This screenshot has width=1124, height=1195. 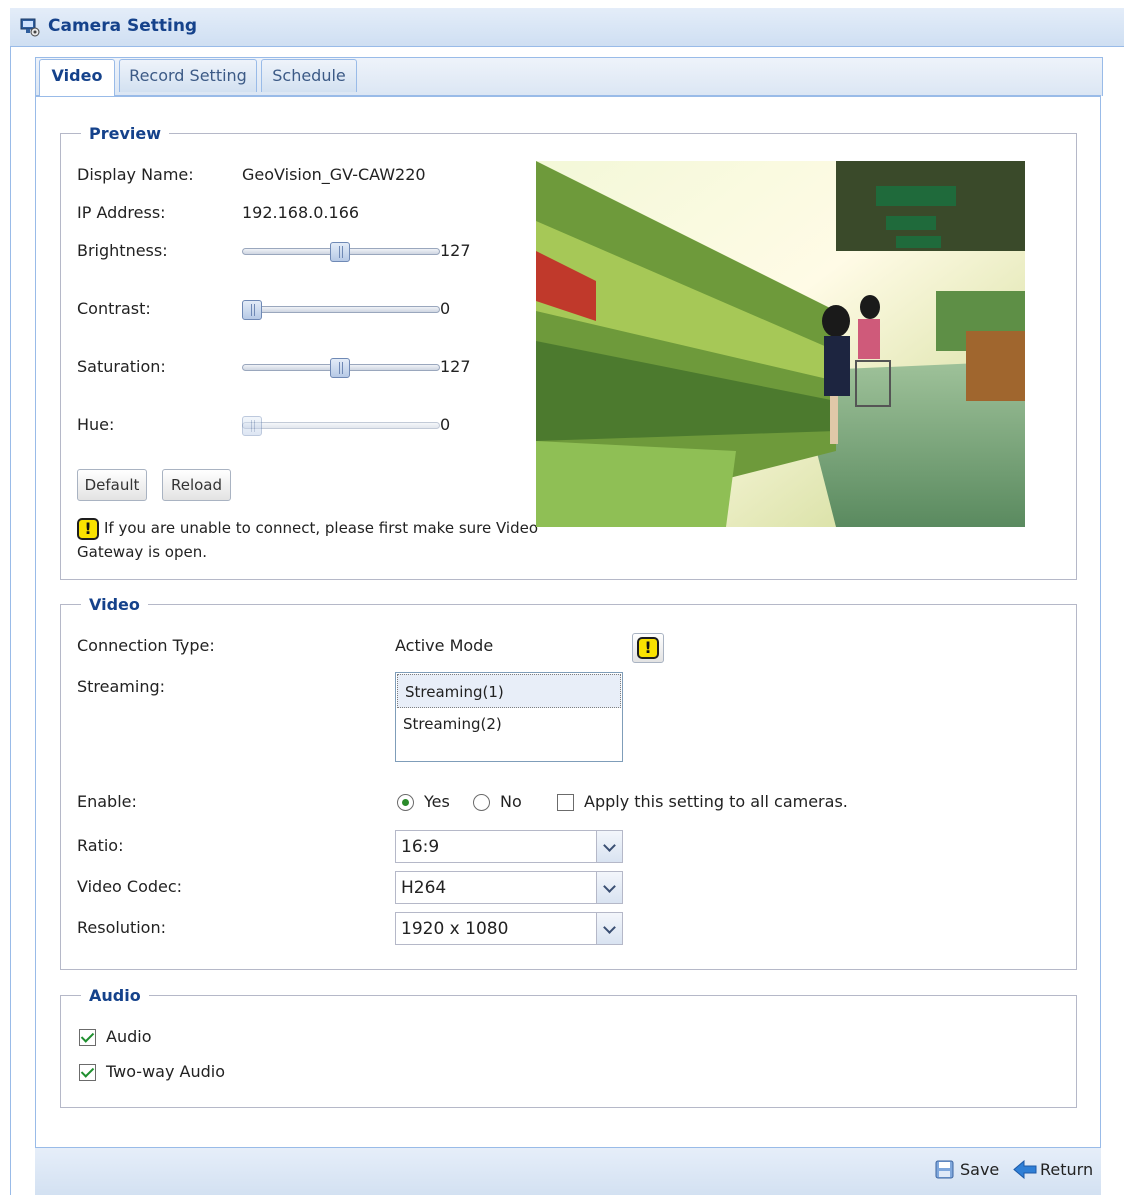 What do you see at coordinates (188, 75) in the screenshot?
I see `tab-record-setting: Record Setting` at bounding box center [188, 75].